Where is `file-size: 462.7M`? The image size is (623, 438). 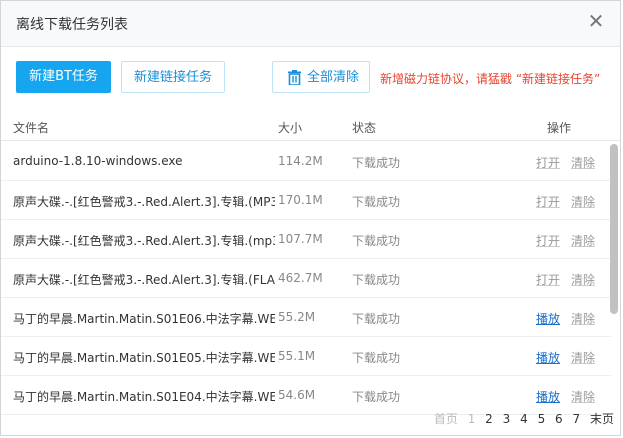 file-size: 462.7M is located at coordinates (300, 278).